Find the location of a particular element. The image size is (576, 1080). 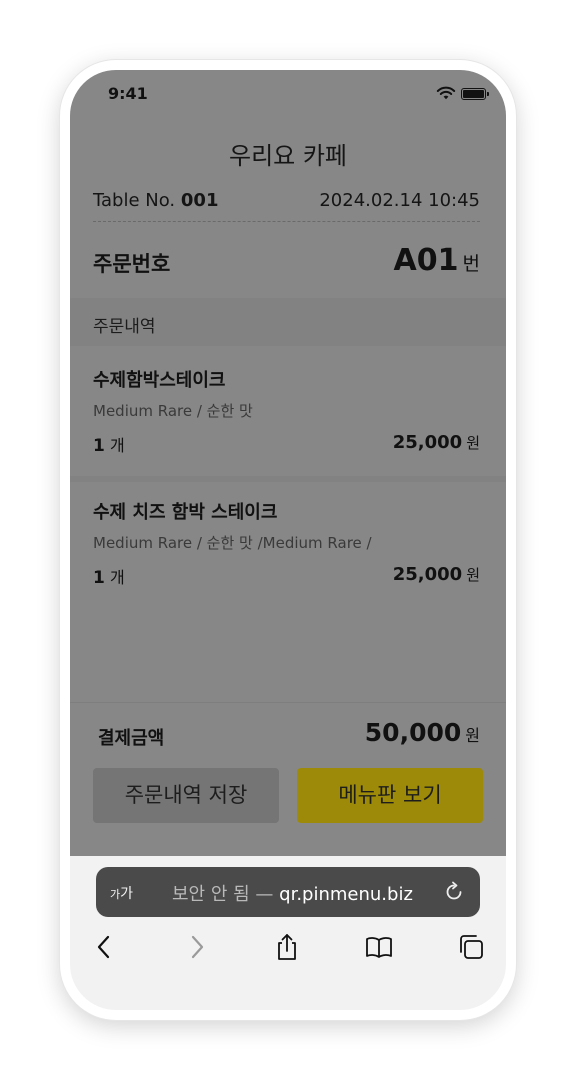

item-name: 수제 치즈 함박 스테이크 is located at coordinates (185, 512).